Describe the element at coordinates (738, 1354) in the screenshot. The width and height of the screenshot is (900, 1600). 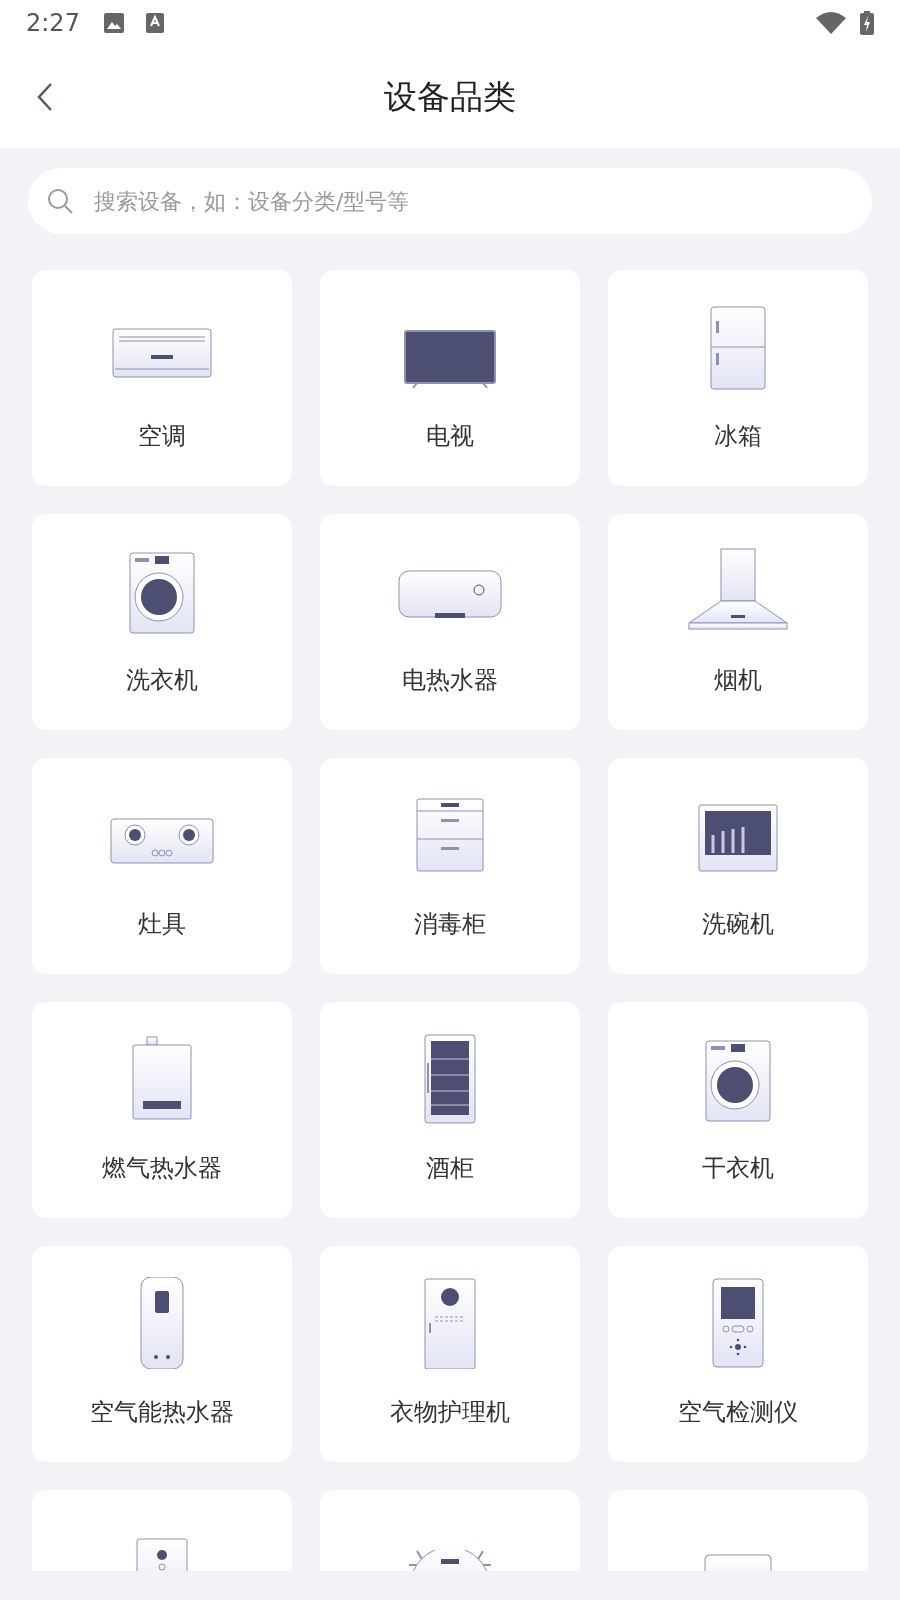
I see `category-card: 空气检测仪` at that location.